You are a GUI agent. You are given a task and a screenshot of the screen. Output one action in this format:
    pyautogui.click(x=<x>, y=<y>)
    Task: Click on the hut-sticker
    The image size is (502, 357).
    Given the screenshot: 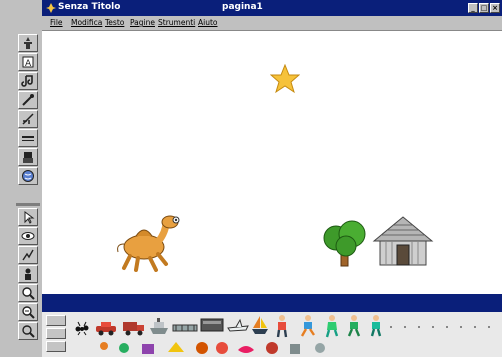 What is the action you would take?
    pyautogui.click(x=403, y=242)
    